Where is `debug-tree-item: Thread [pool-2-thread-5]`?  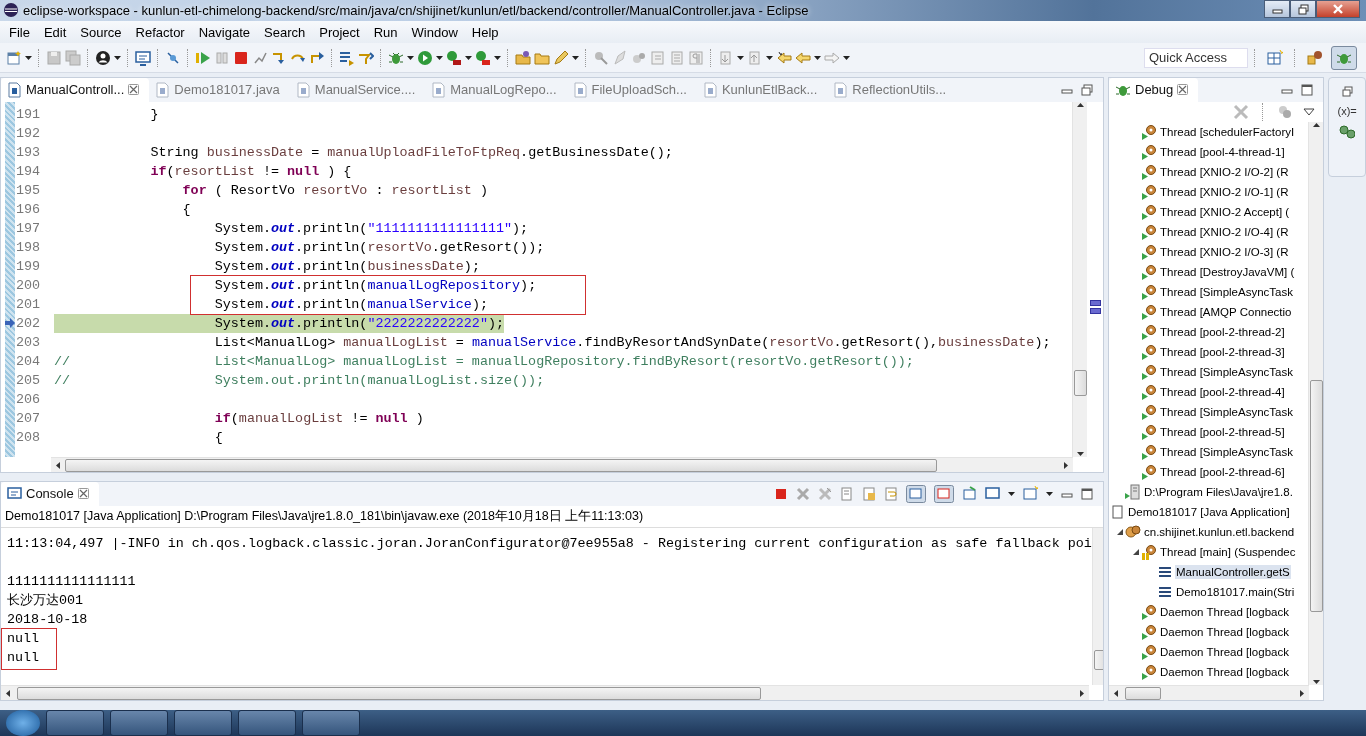
debug-tree-item: Thread [pool-2-thread-5] is located at coordinates (1222, 431).